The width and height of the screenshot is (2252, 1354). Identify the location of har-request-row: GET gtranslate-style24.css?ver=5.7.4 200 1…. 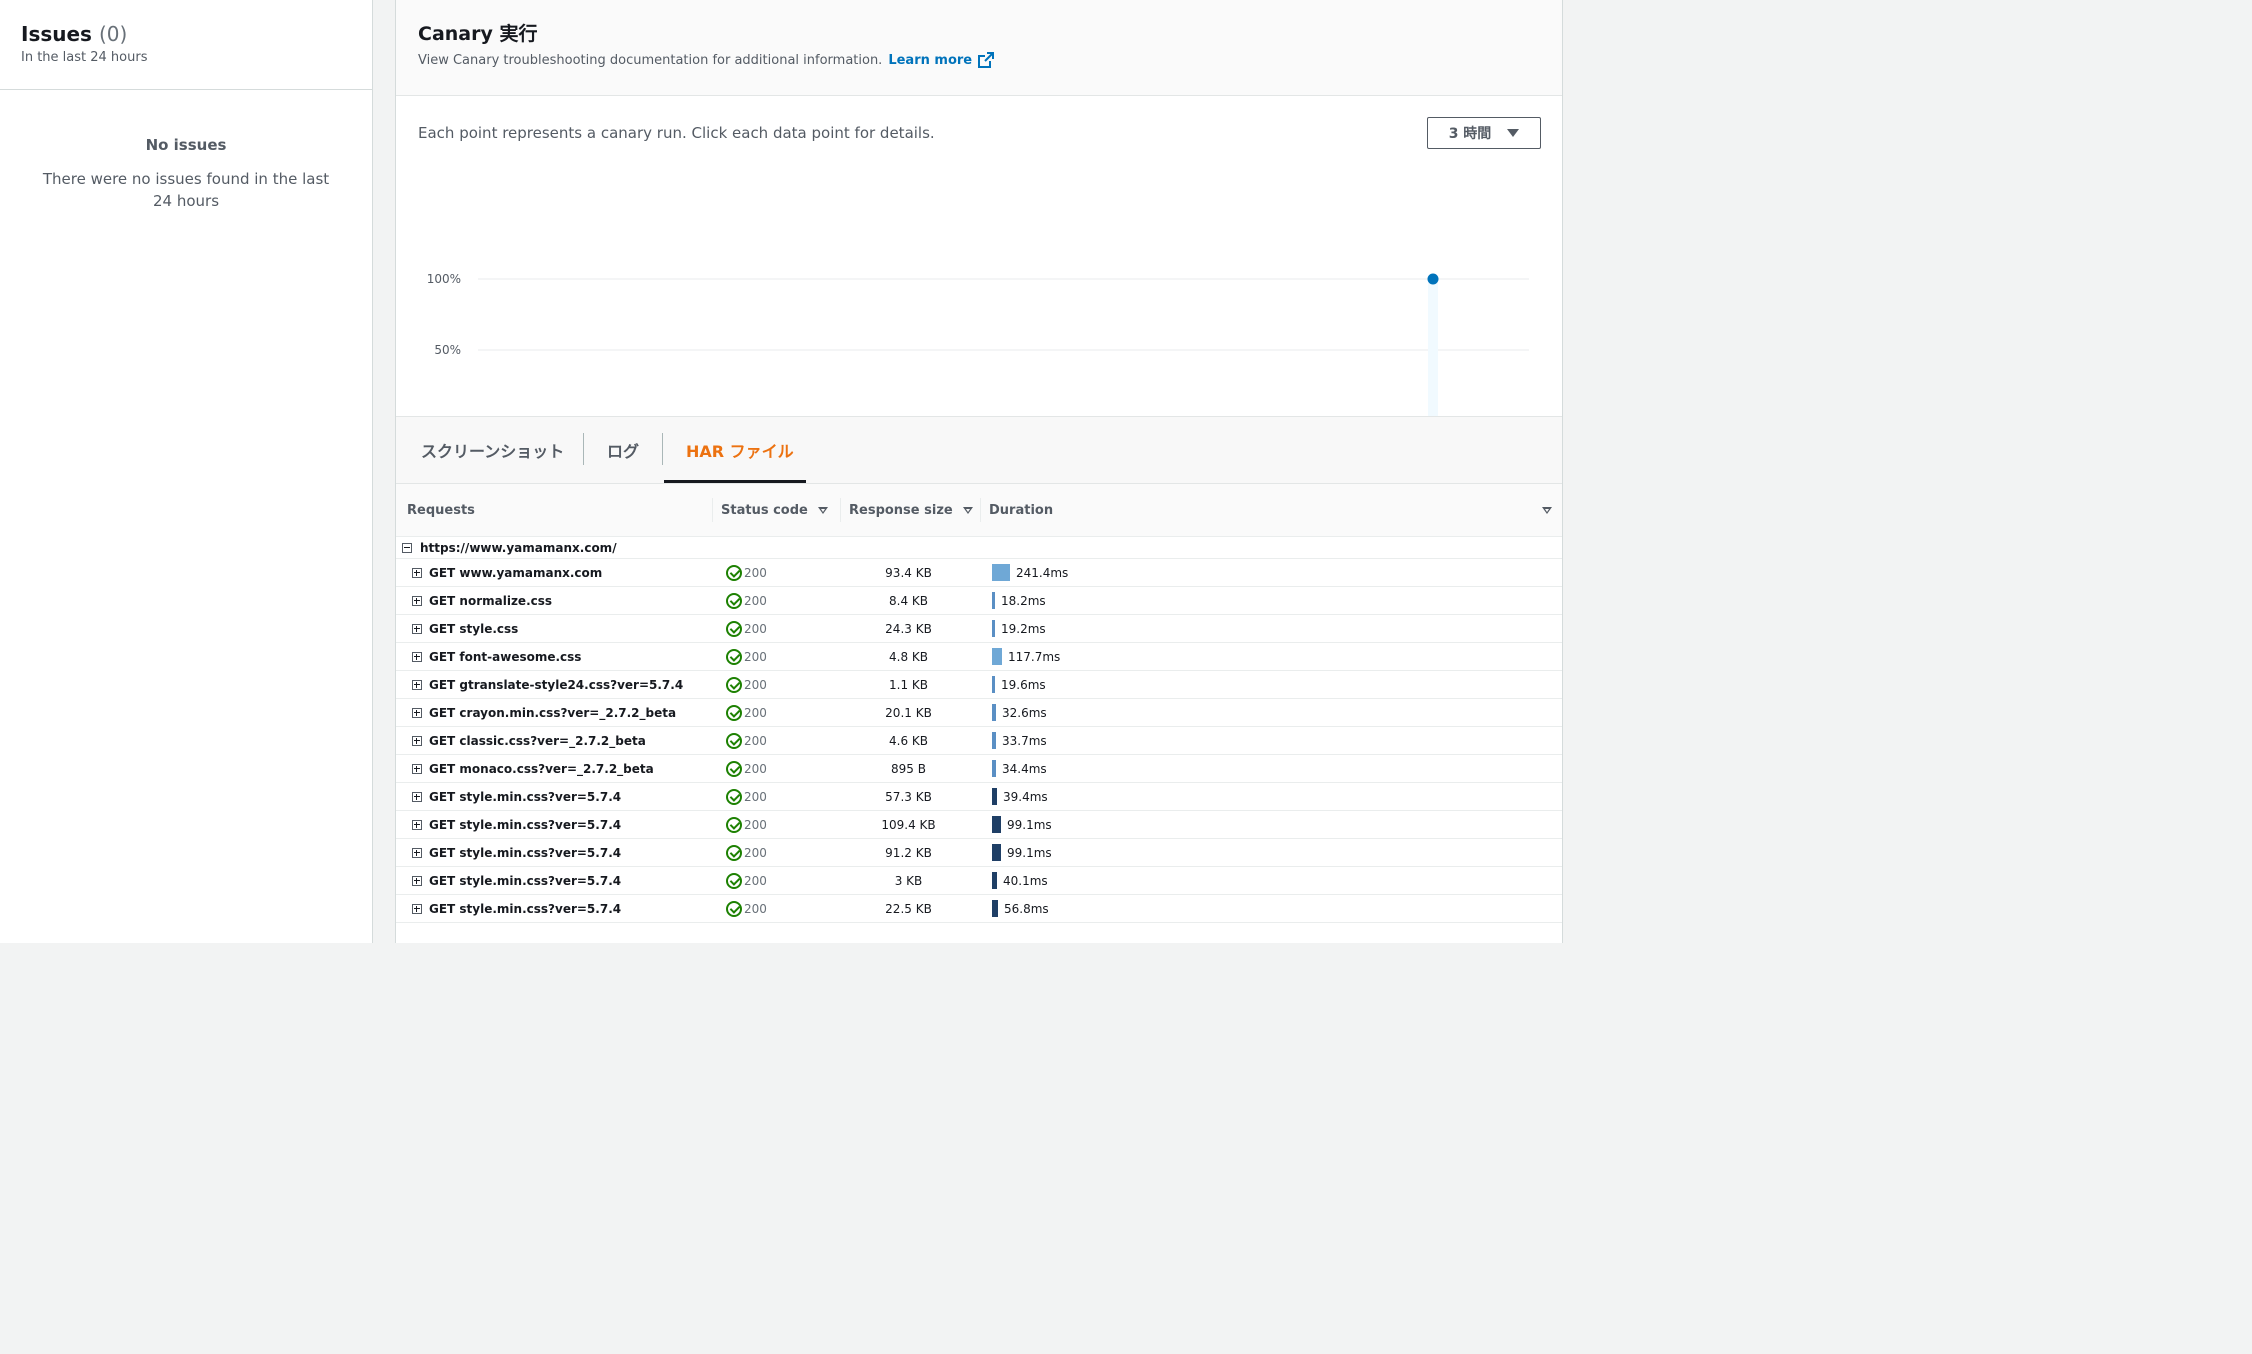
(979, 685).